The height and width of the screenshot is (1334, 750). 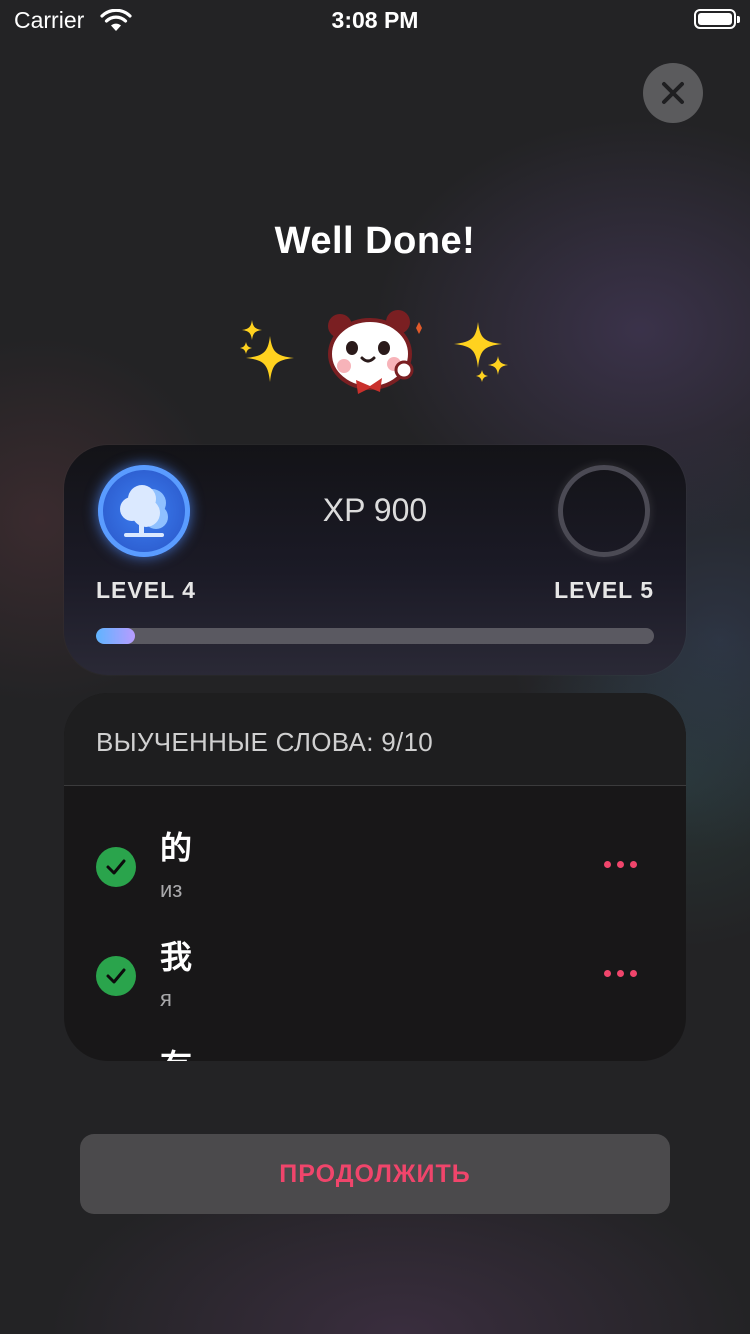 What do you see at coordinates (166, 998) in the screenshot?
I see `word-translation: я` at bounding box center [166, 998].